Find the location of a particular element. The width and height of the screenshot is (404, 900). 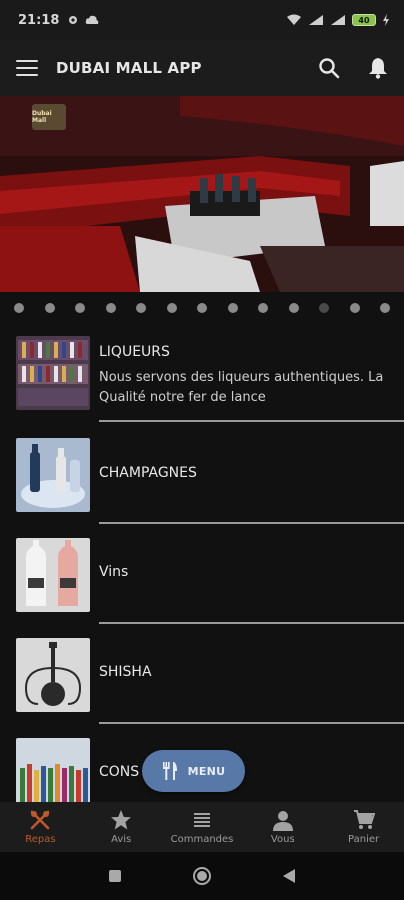

app-title: DUBAI MALL APP is located at coordinates (129, 68).